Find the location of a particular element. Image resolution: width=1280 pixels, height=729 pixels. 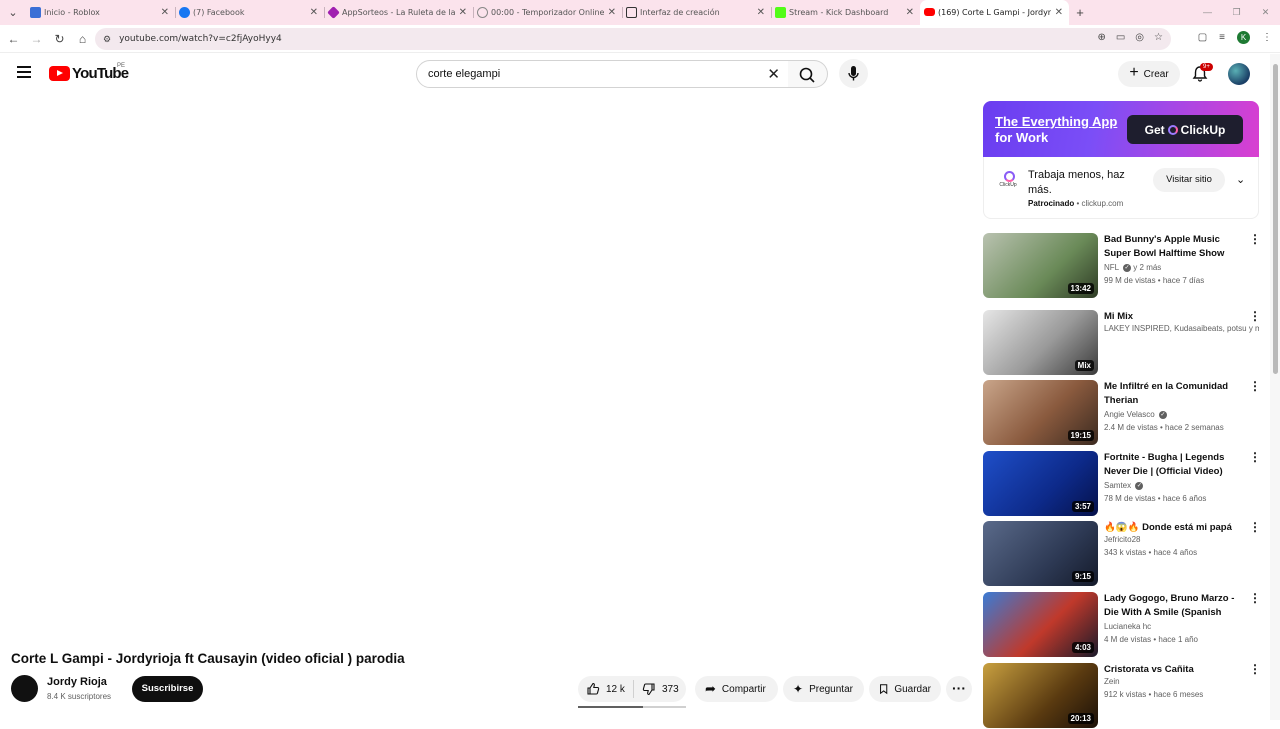

channel-avatar is located at coordinates (24, 688).